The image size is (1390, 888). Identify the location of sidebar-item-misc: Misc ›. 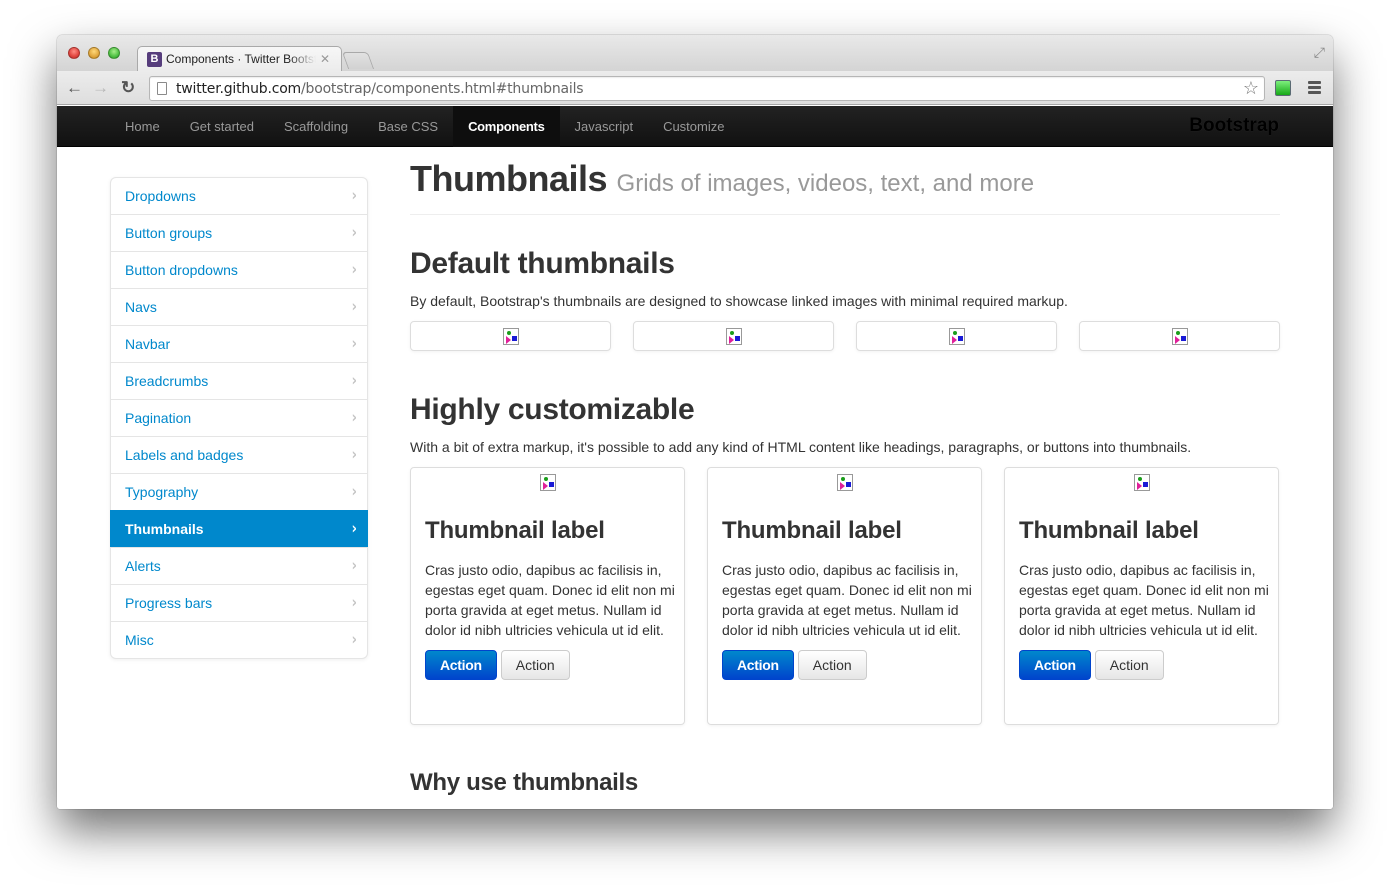
(239, 639).